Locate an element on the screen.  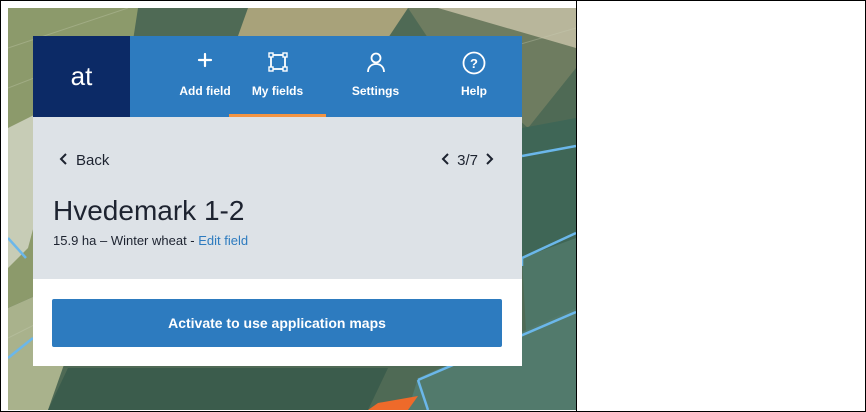
nav-help: ? Help is located at coordinates (474, 76).